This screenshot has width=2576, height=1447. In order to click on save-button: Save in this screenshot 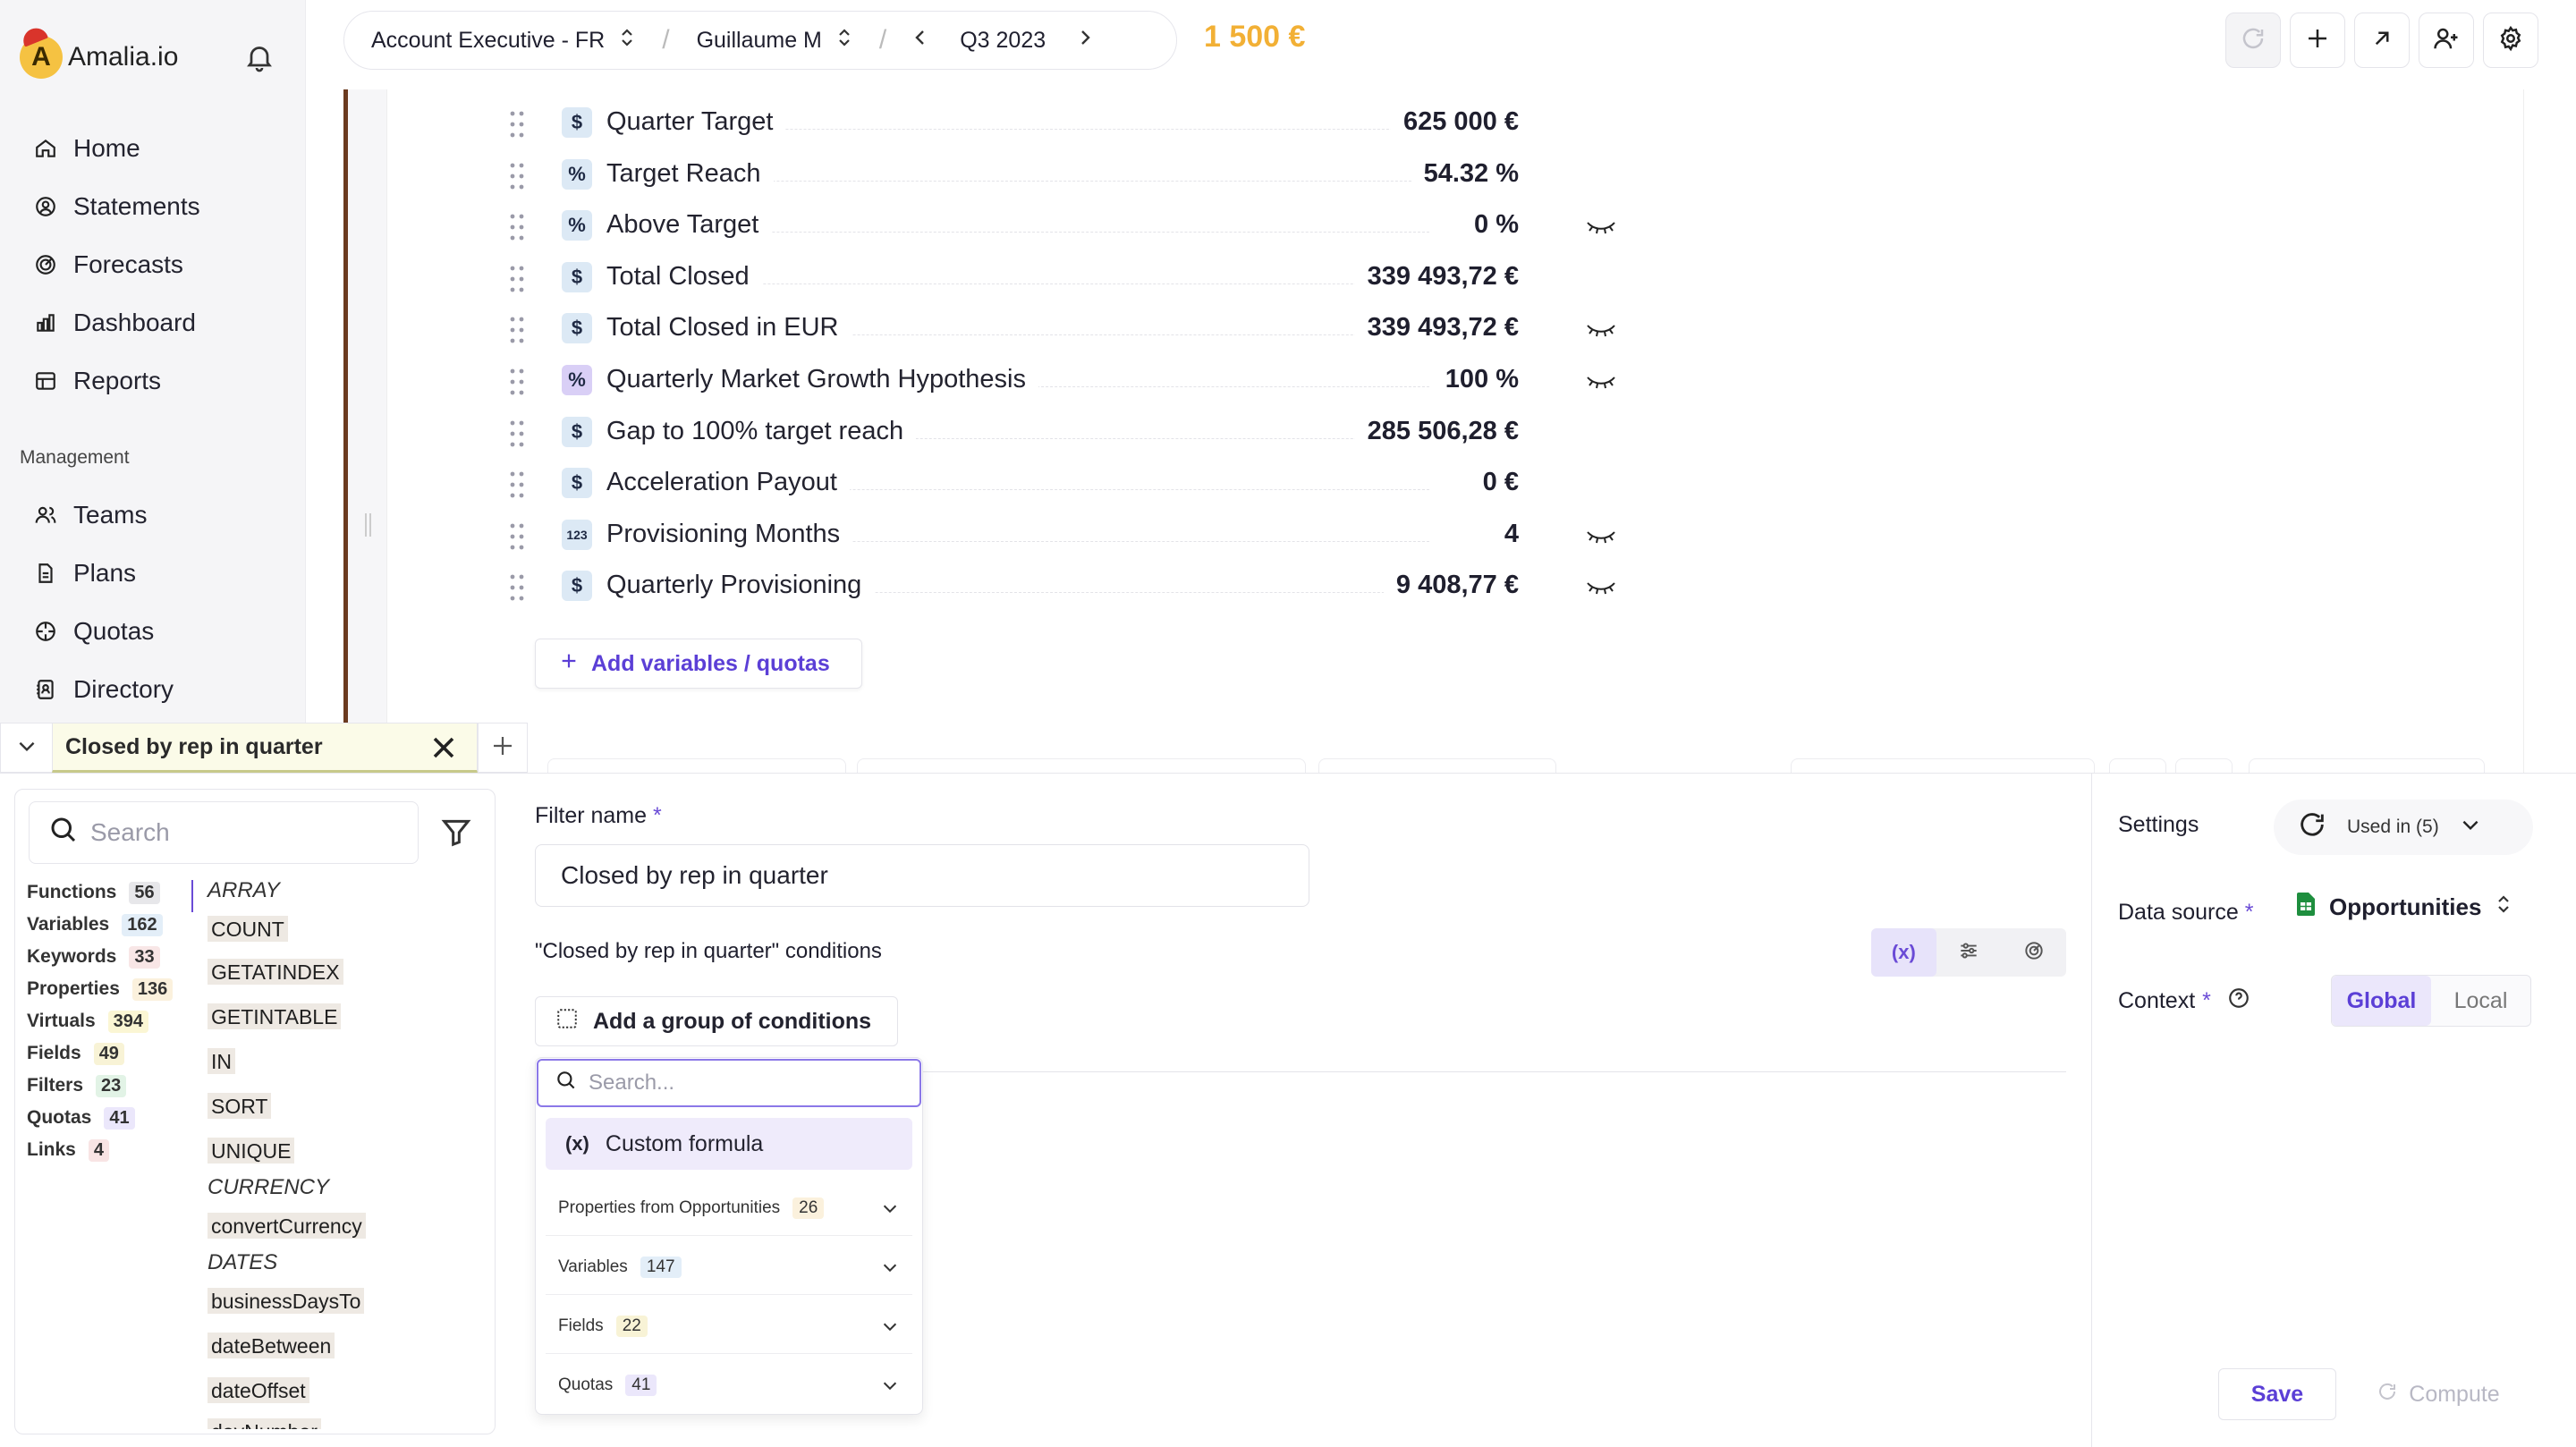, I will do `click(2277, 1394)`.